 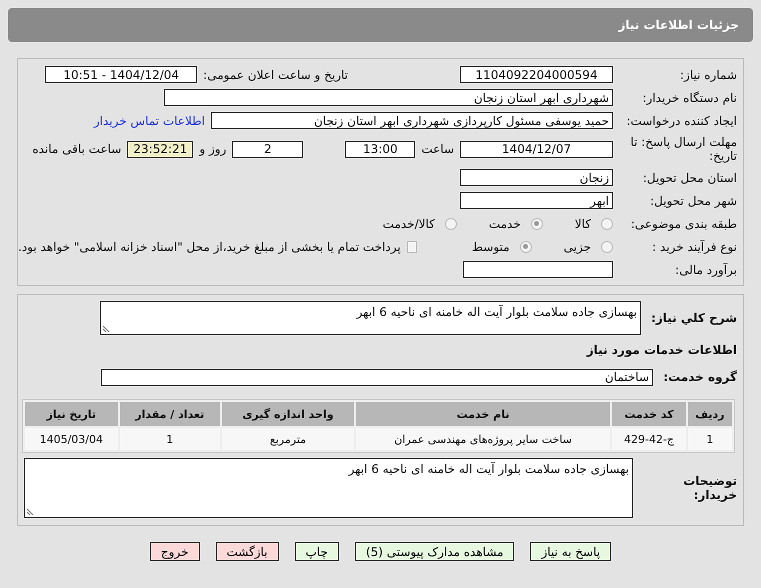 What do you see at coordinates (71, 414) in the screenshot?
I see `column-header: تاریخ نیاز` at bounding box center [71, 414].